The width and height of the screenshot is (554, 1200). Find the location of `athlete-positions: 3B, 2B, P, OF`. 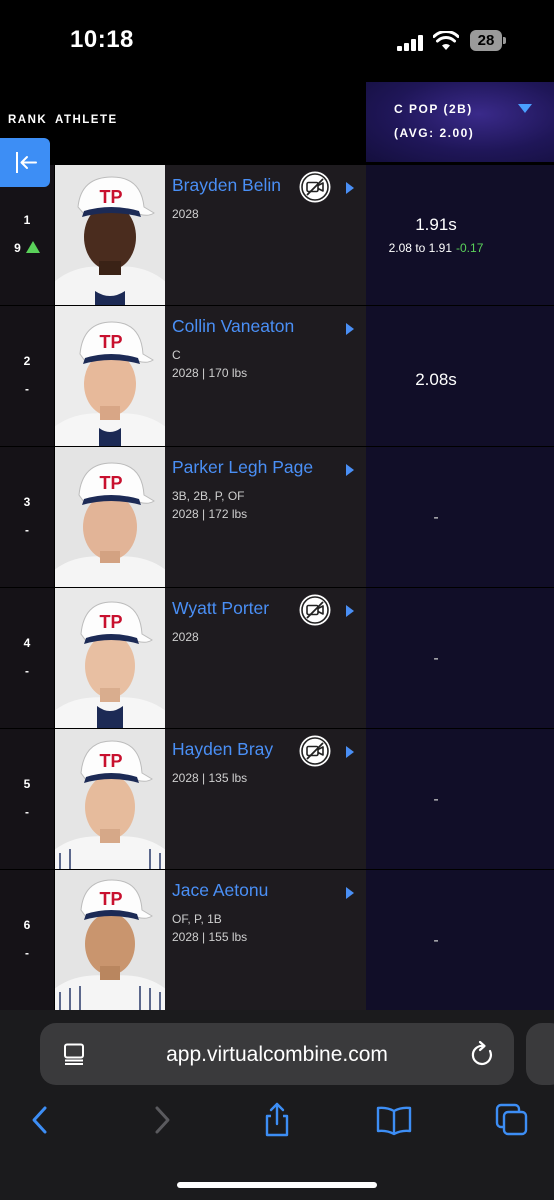

athlete-positions: 3B, 2B, P, OF is located at coordinates (208, 496).